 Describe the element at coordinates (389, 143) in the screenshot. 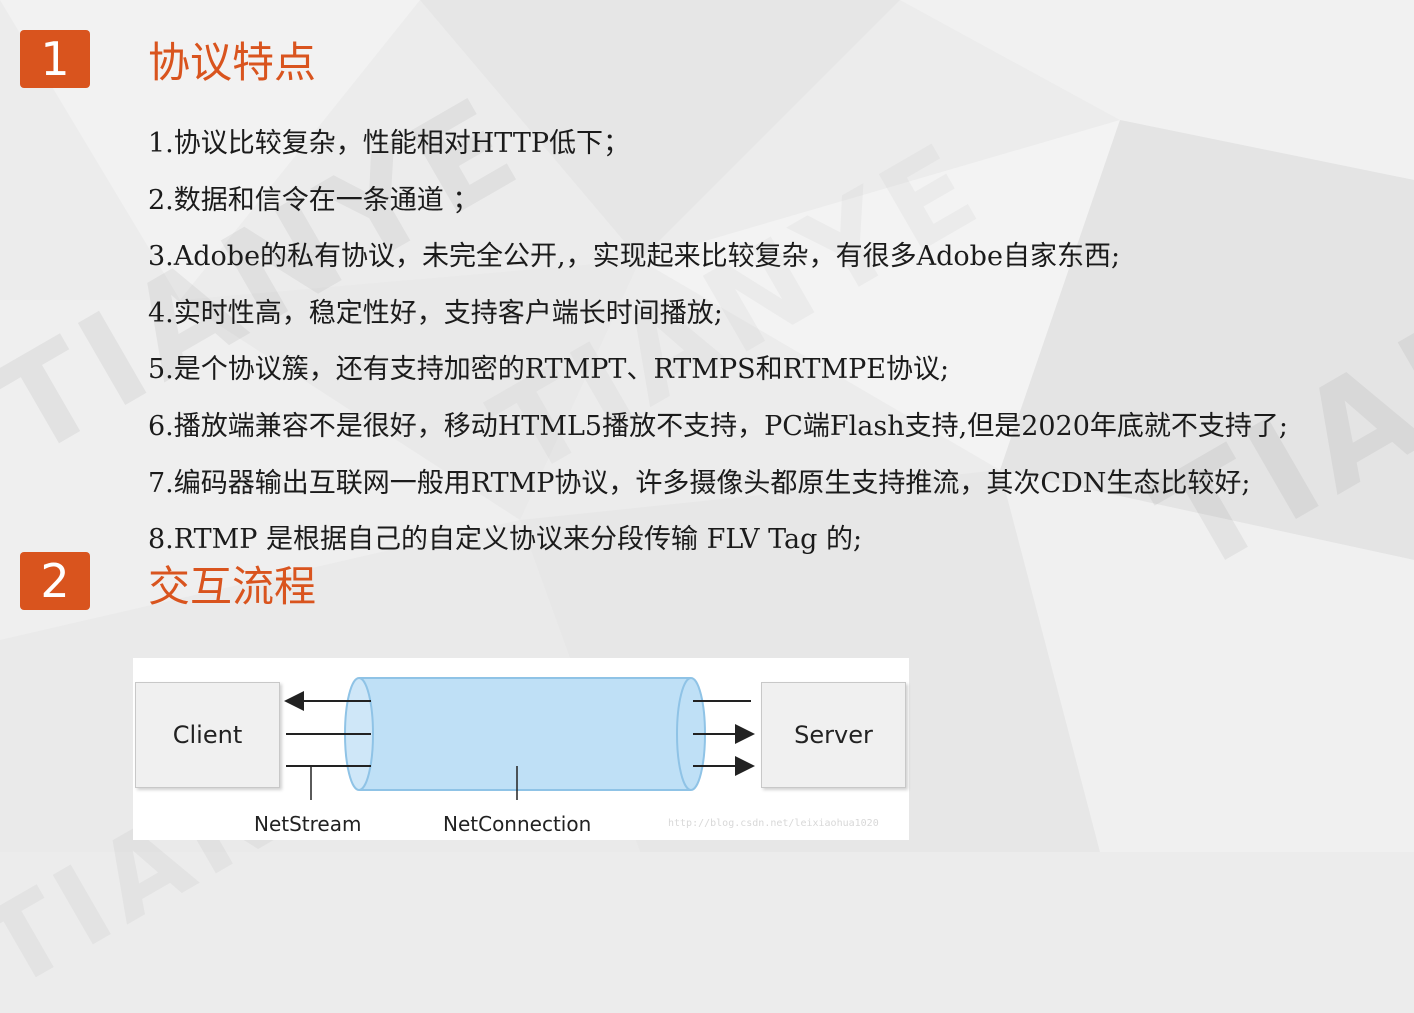

I see `list-item: 1.协议比较复杂，性能相对HTTP低下；` at that location.